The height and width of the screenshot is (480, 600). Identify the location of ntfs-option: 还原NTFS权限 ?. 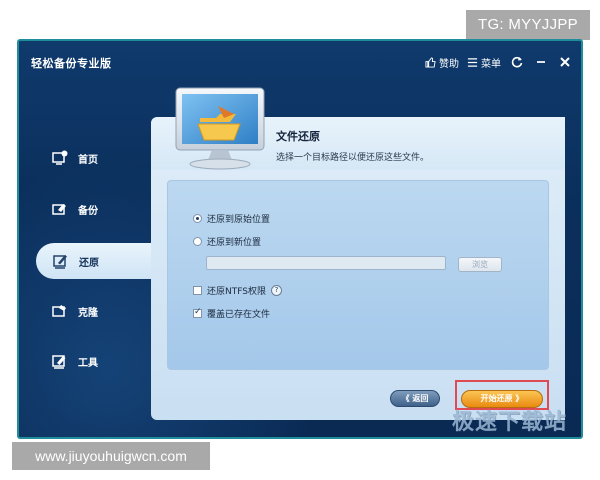
(237, 290).